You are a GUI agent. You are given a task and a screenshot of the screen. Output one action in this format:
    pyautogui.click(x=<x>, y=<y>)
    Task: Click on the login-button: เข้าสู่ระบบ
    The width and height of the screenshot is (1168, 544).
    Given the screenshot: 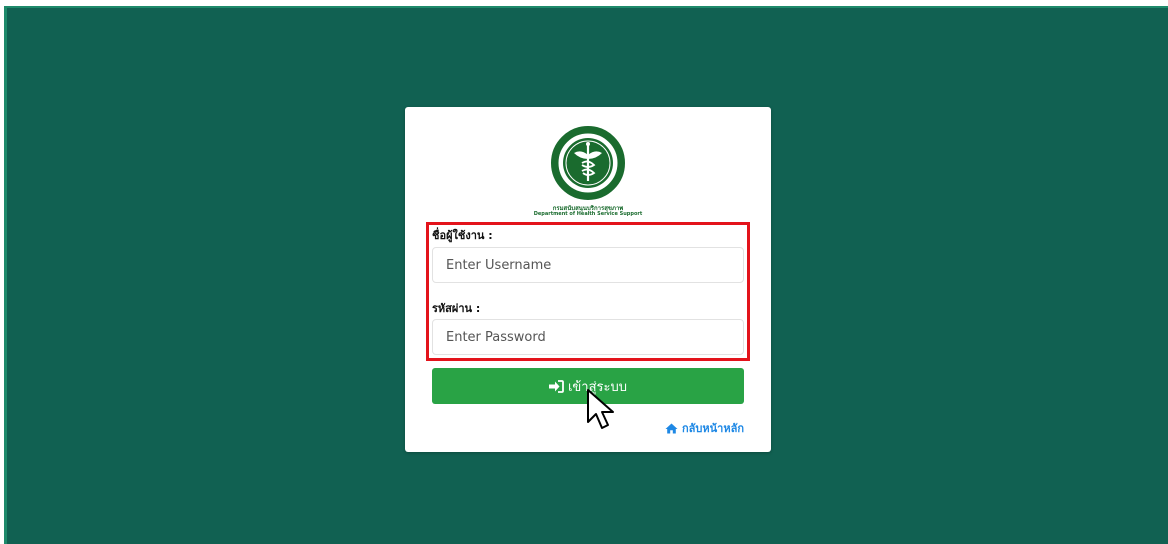 What is the action you would take?
    pyautogui.click(x=588, y=386)
    